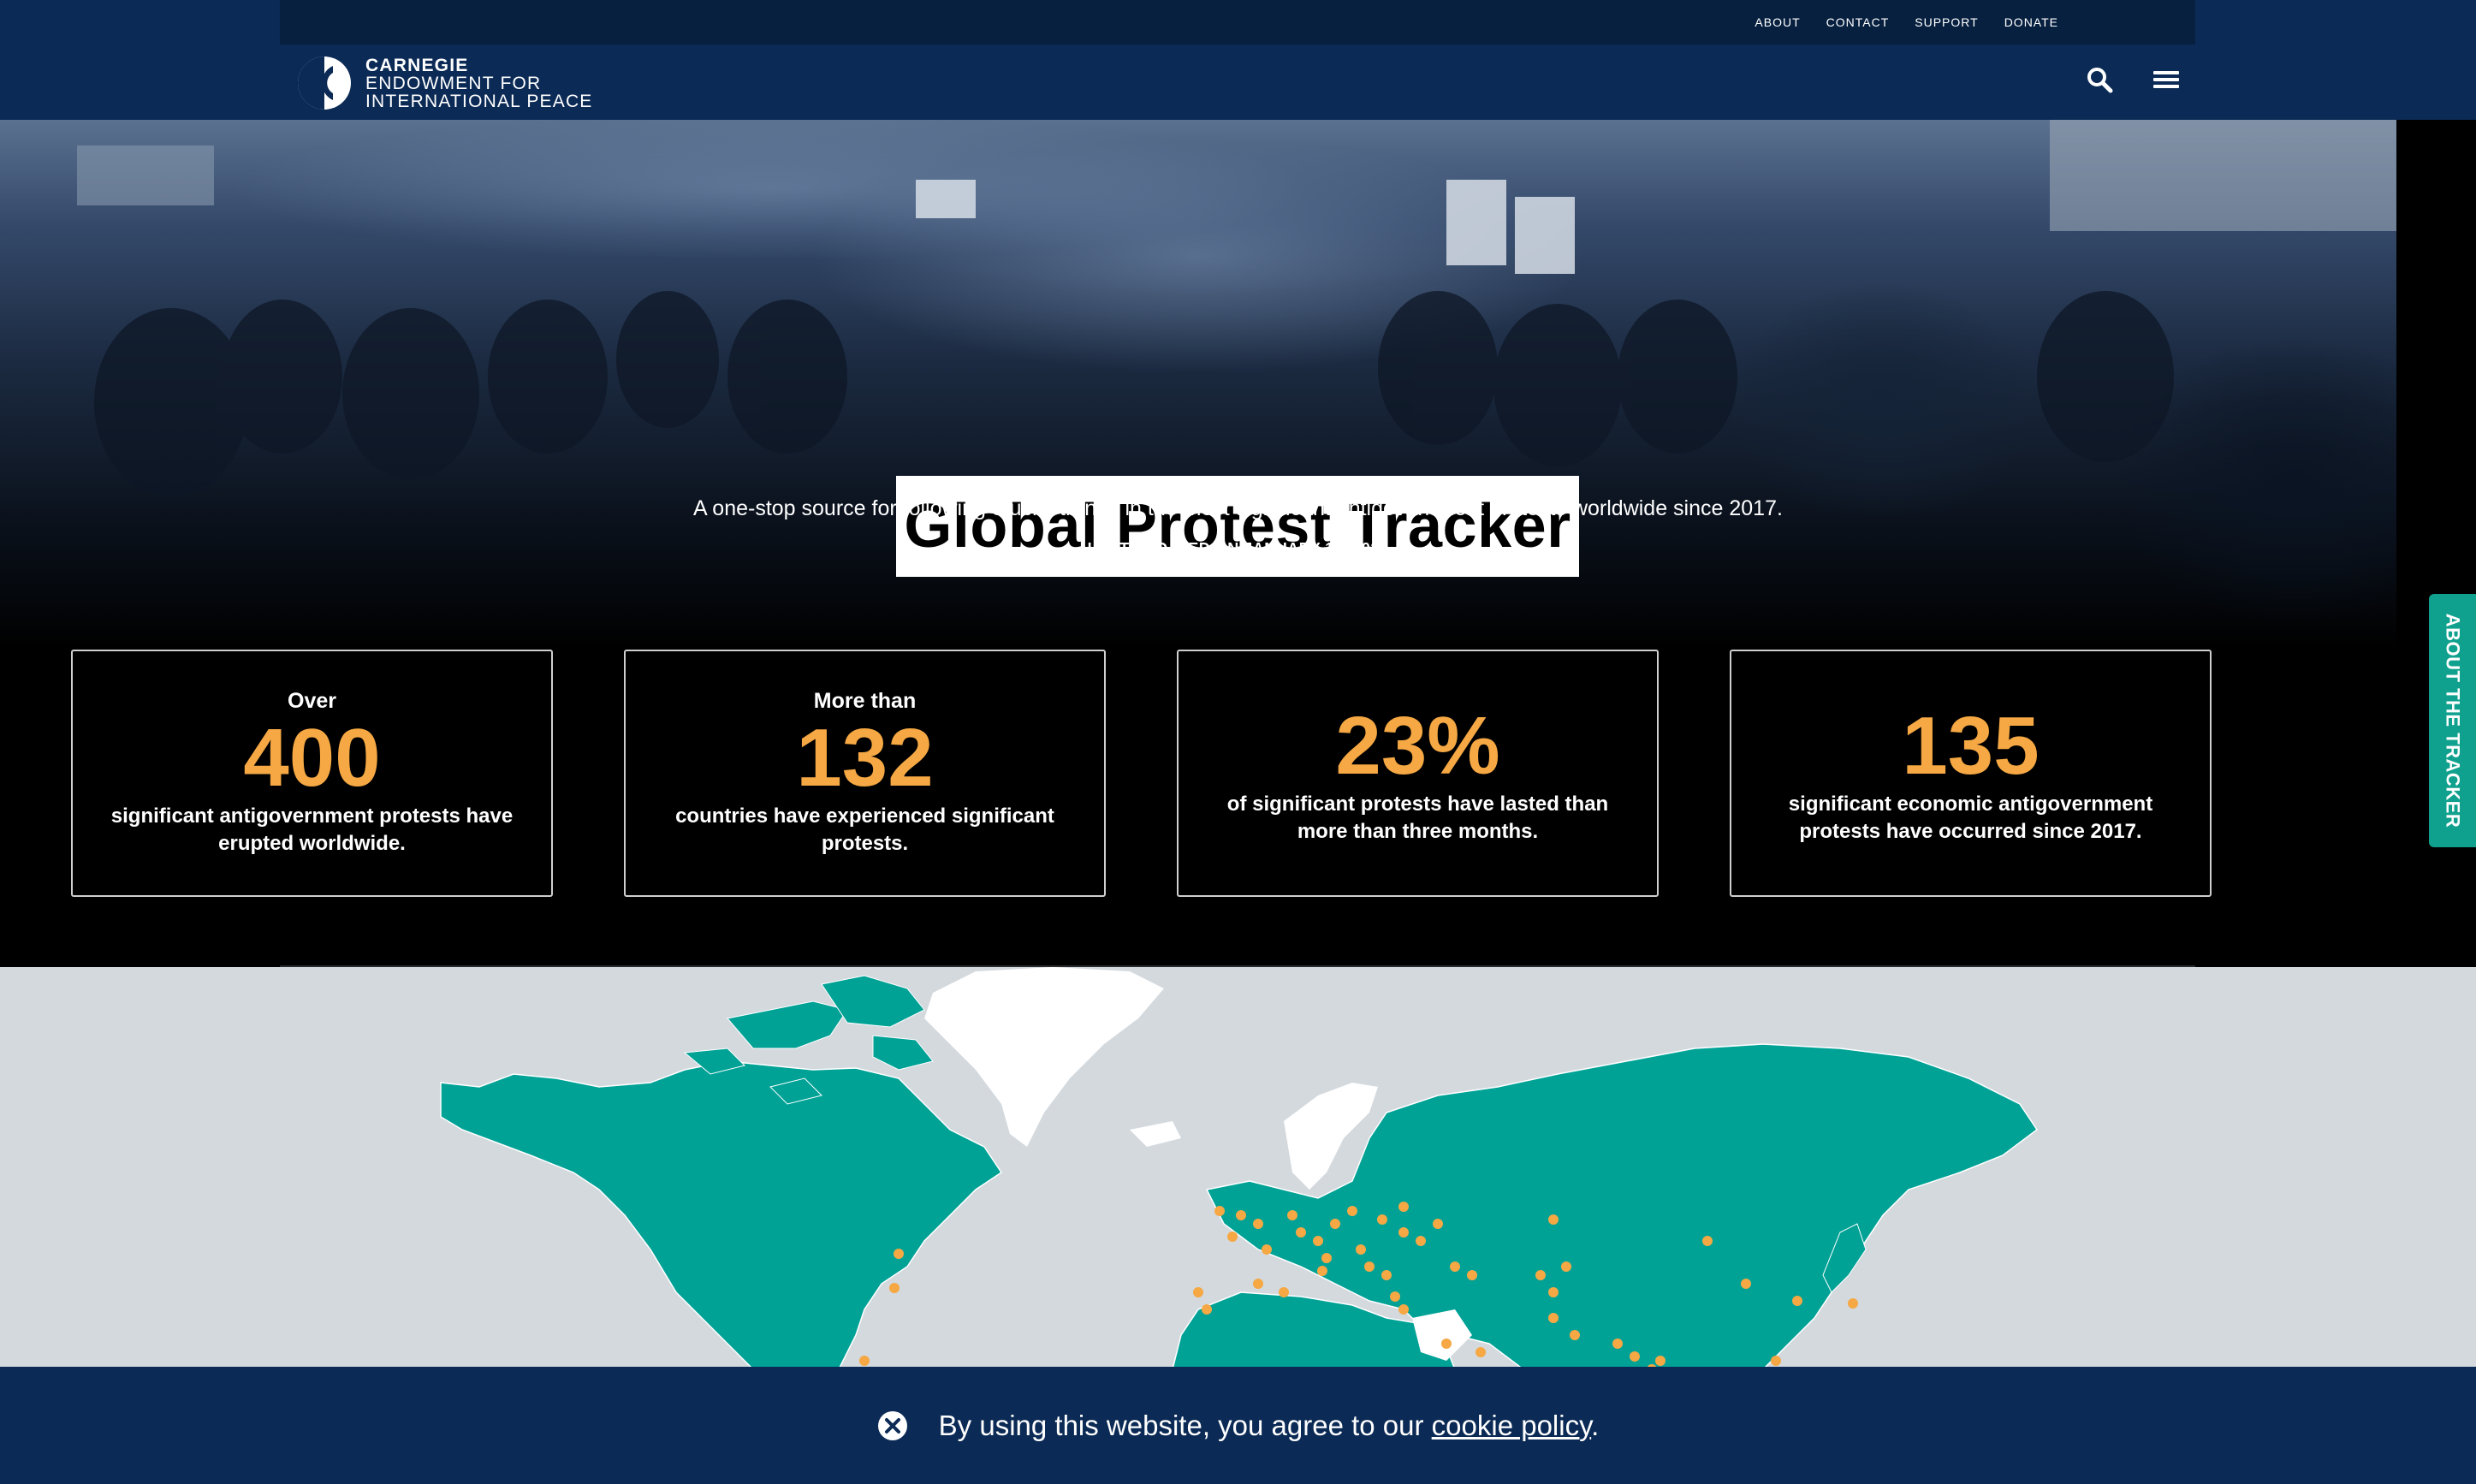 Image resolution: width=2476 pixels, height=1484 pixels. What do you see at coordinates (312, 701) in the screenshot?
I see `stat-prefix: Over` at bounding box center [312, 701].